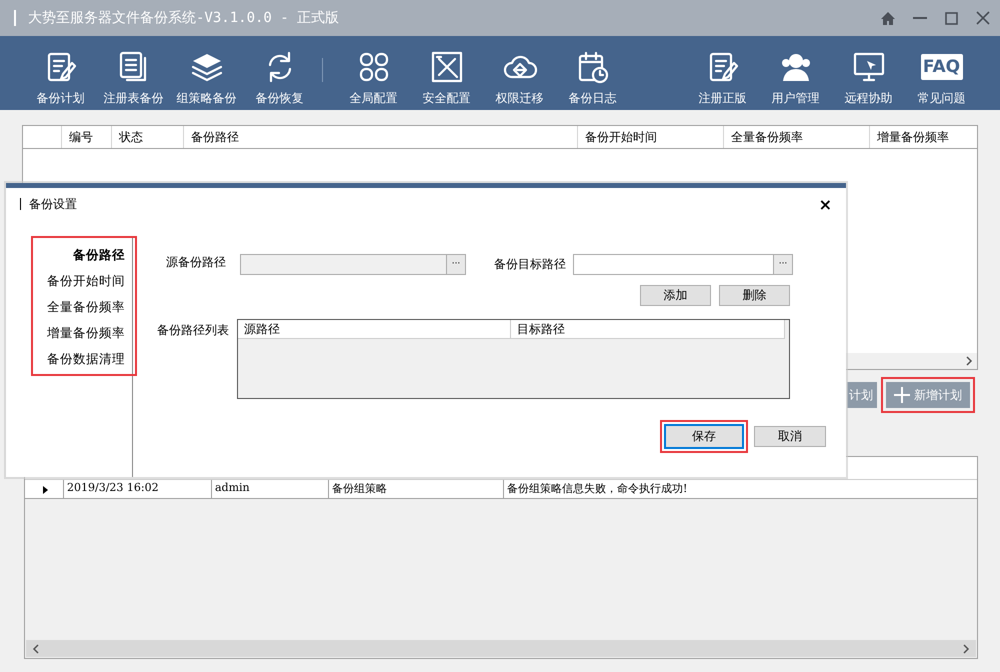 The width and height of the screenshot is (1000, 672). What do you see at coordinates (415, 489) in the screenshot?
I see `table-cell: 备份组策略` at bounding box center [415, 489].